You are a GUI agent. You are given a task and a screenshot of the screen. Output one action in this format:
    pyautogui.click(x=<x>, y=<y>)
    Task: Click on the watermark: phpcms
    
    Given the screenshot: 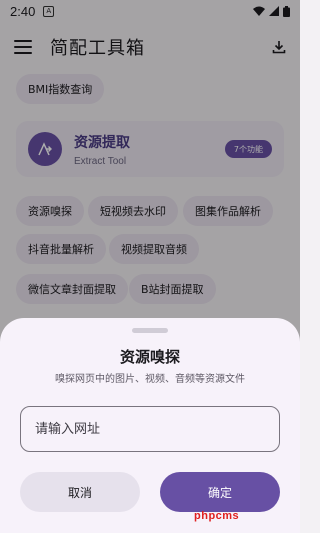 What is the action you would take?
    pyautogui.click(x=217, y=516)
    